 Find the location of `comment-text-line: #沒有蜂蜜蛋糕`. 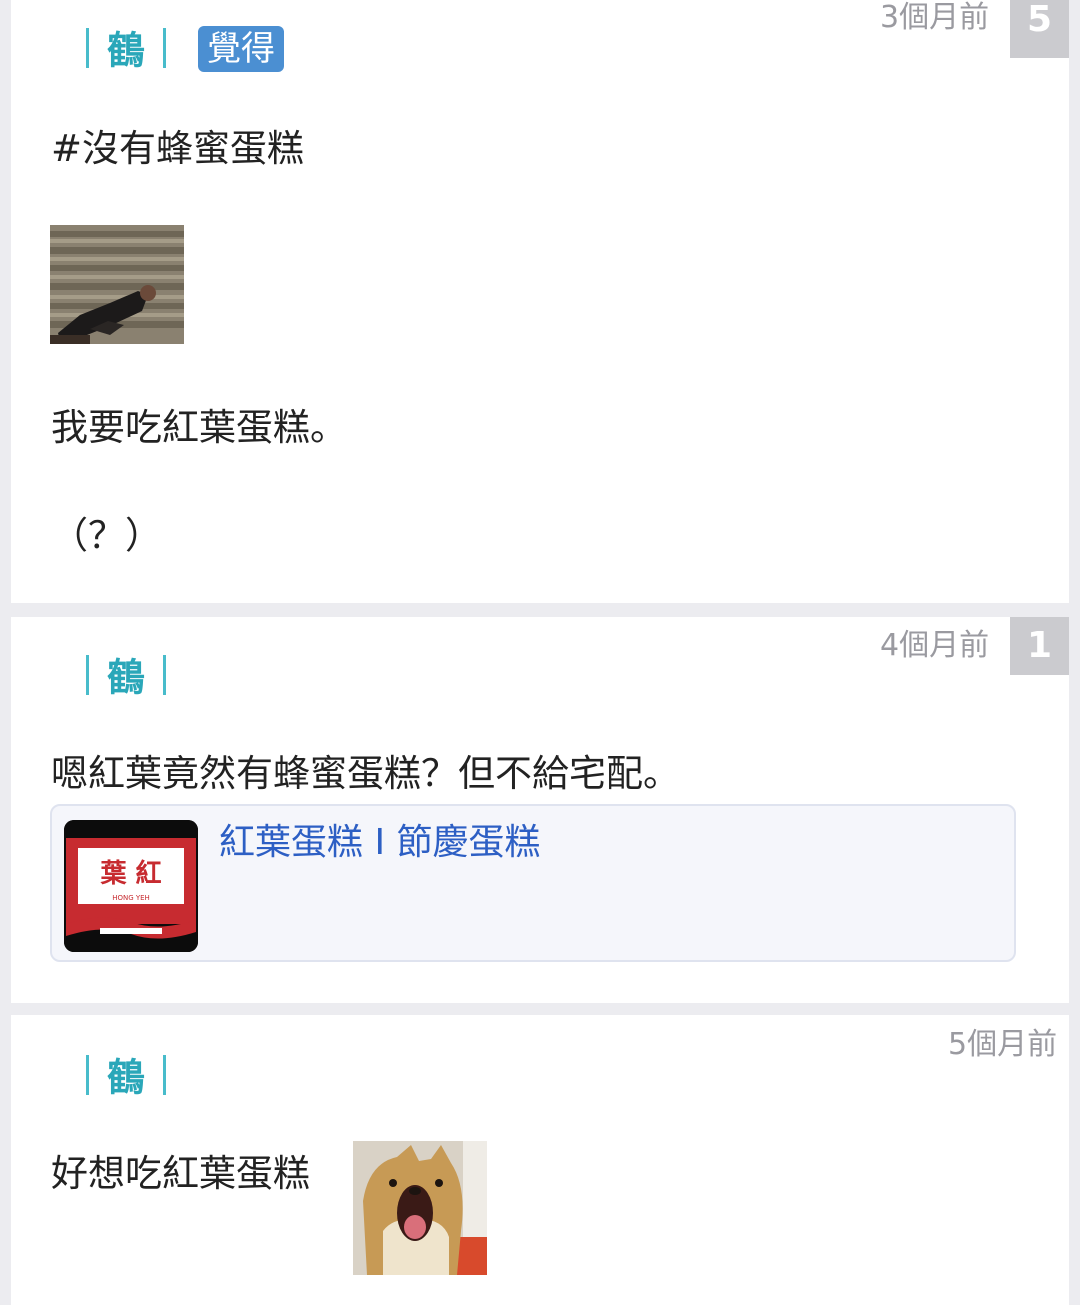

comment-text-line: #沒有蜂蜜蛋糕 is located at coordinates (178, 148).